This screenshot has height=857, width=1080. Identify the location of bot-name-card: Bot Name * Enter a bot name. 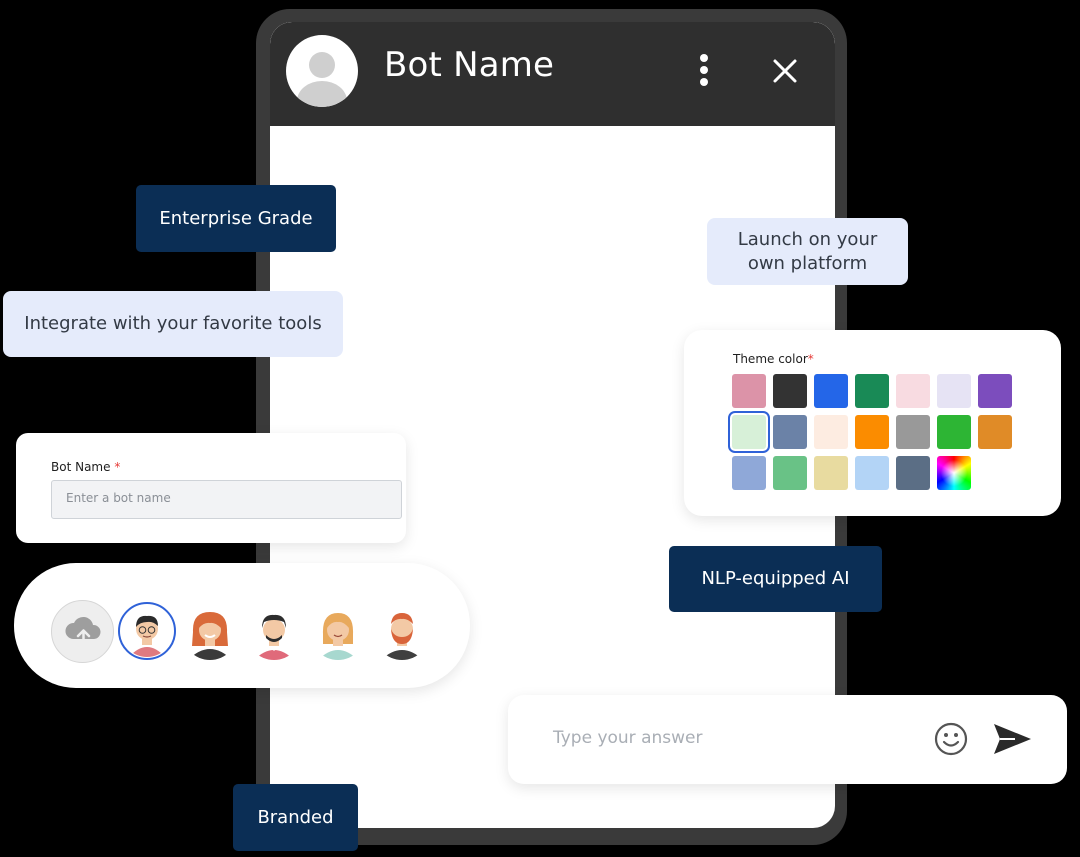
(211, 488).